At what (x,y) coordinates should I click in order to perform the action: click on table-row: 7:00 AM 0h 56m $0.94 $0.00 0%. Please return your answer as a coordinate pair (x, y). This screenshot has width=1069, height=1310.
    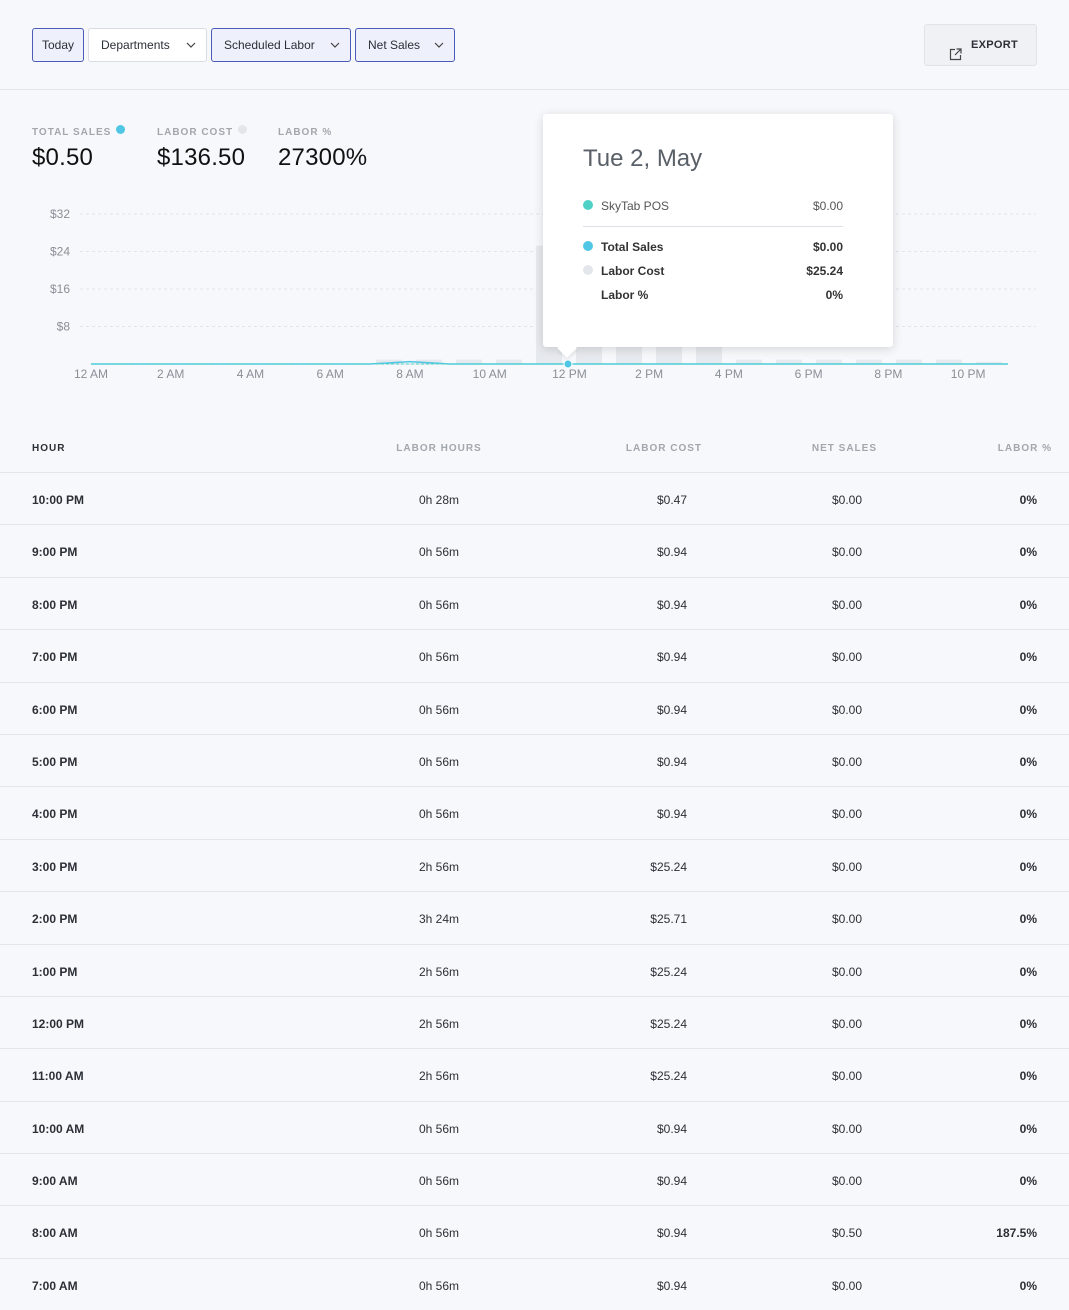
    Looking at the image, I should click on (534, 1284).